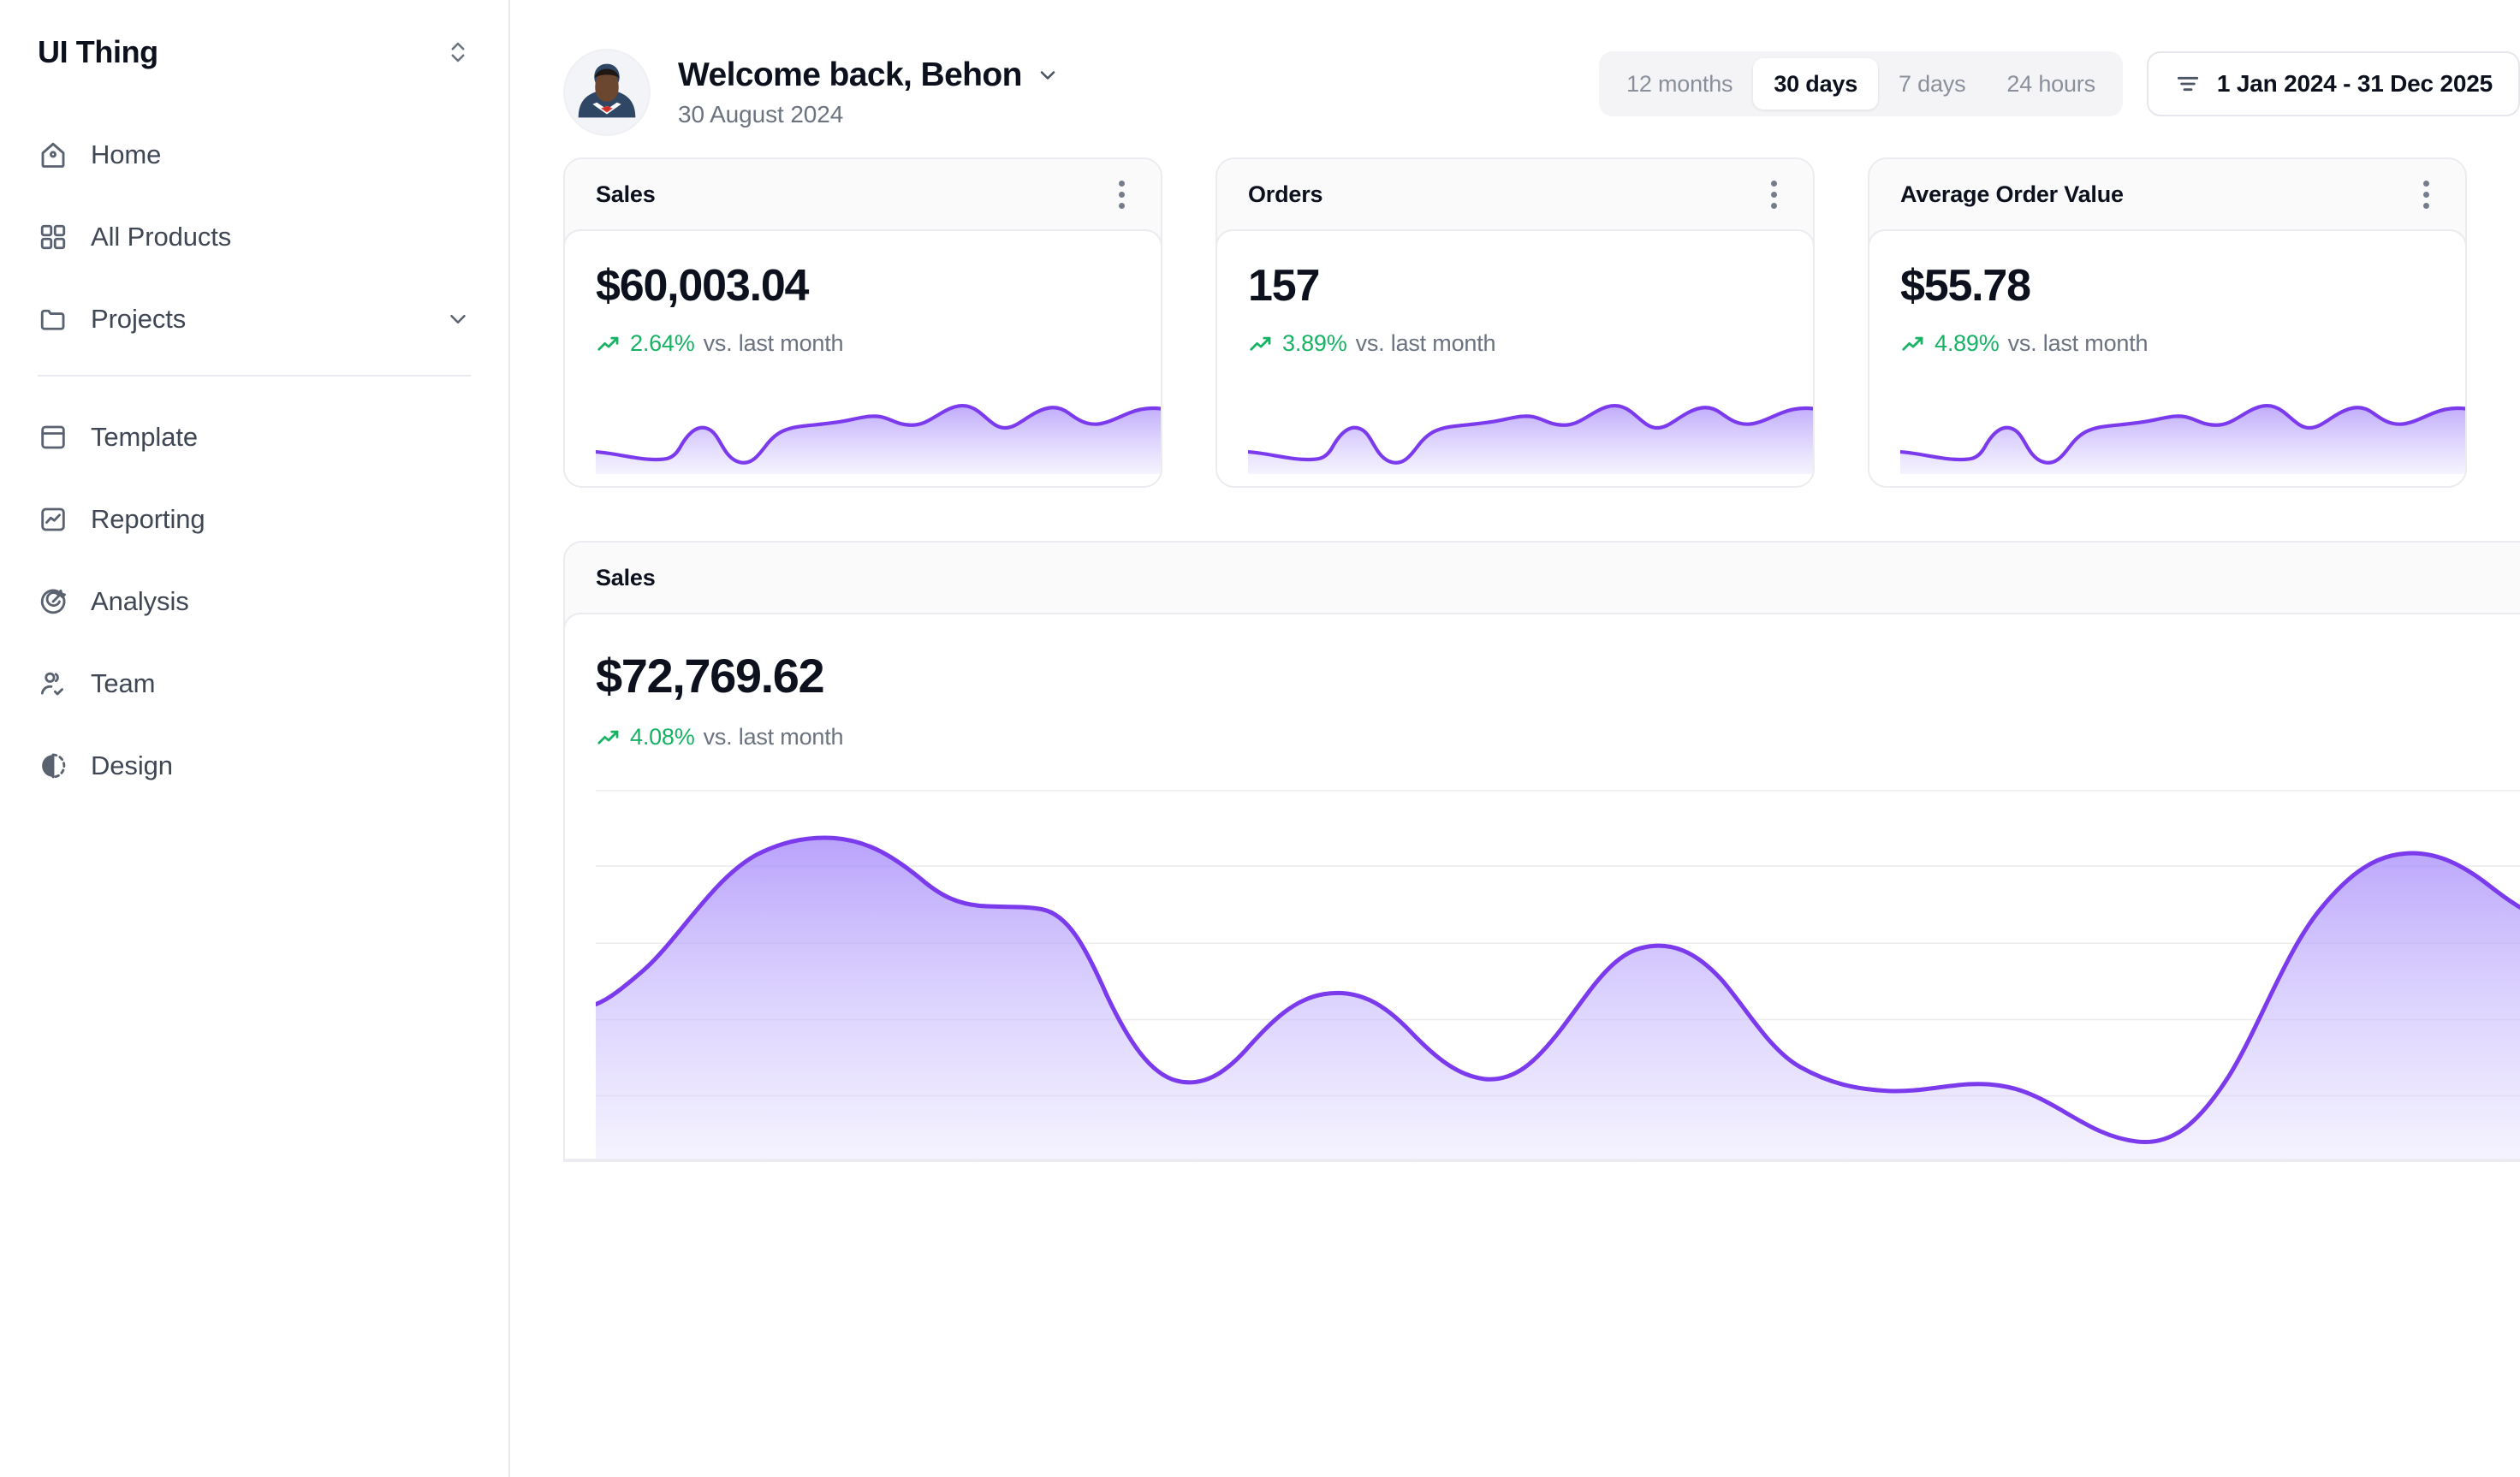 The height and width of the screenshot is (1477, 2520). I want to click on app-brand-name: UI Thing, so click(98, 51).